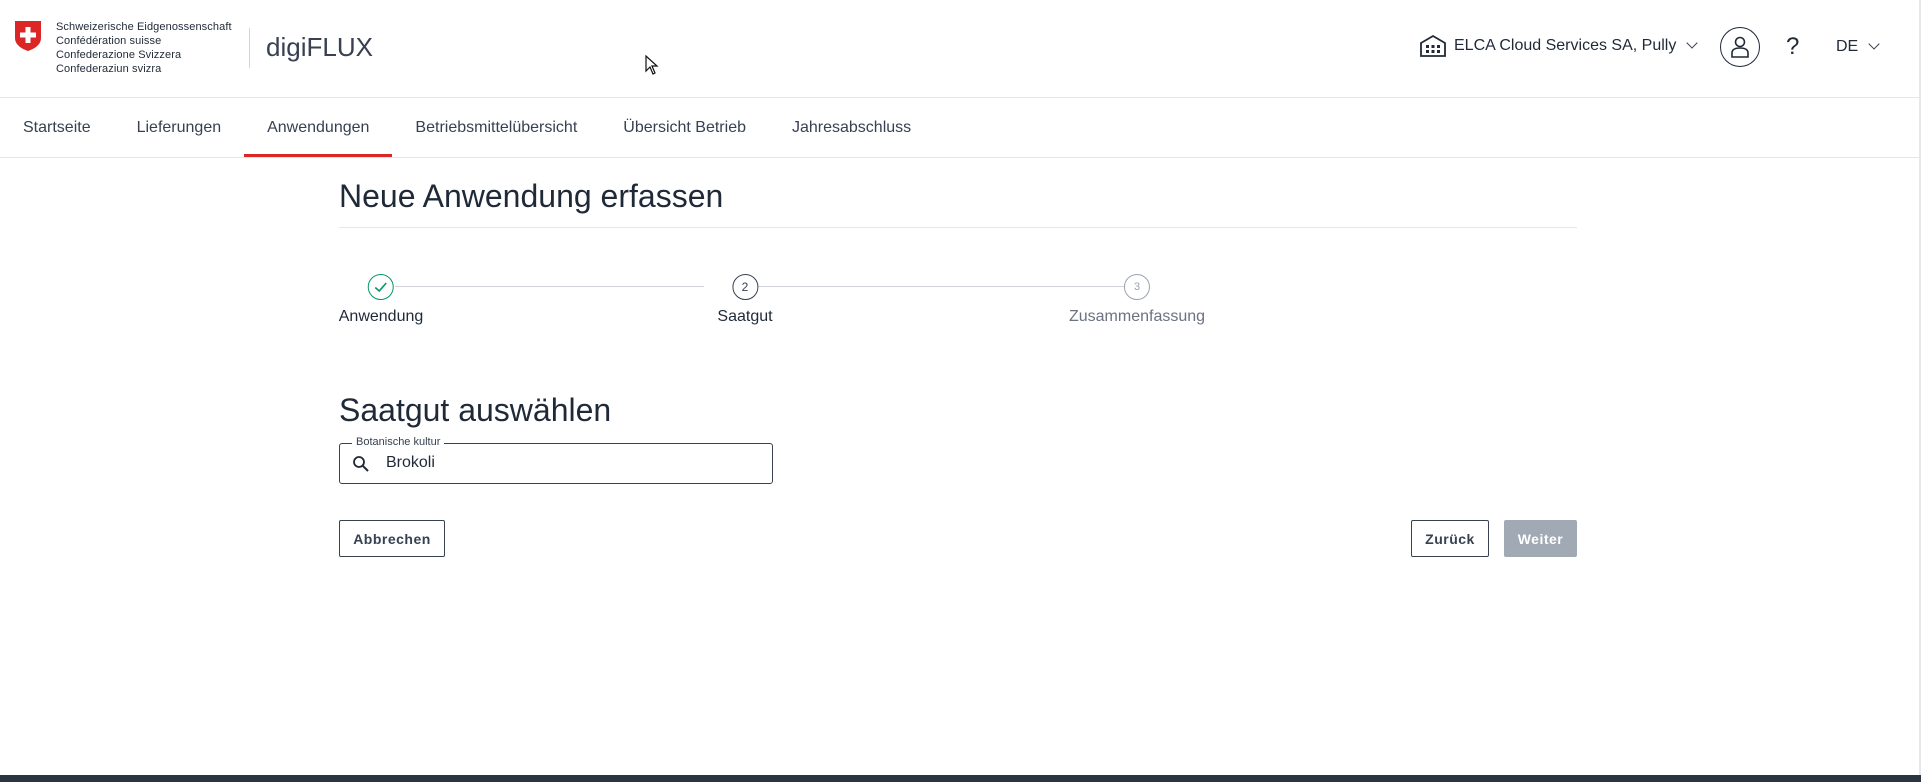 Image resolution: width=1921 pixels, height=782 pixels. What do you see at coordinates (1792, 47) in the screenshot?
I see `help-button: ?` at bounding box center [1792, 47].